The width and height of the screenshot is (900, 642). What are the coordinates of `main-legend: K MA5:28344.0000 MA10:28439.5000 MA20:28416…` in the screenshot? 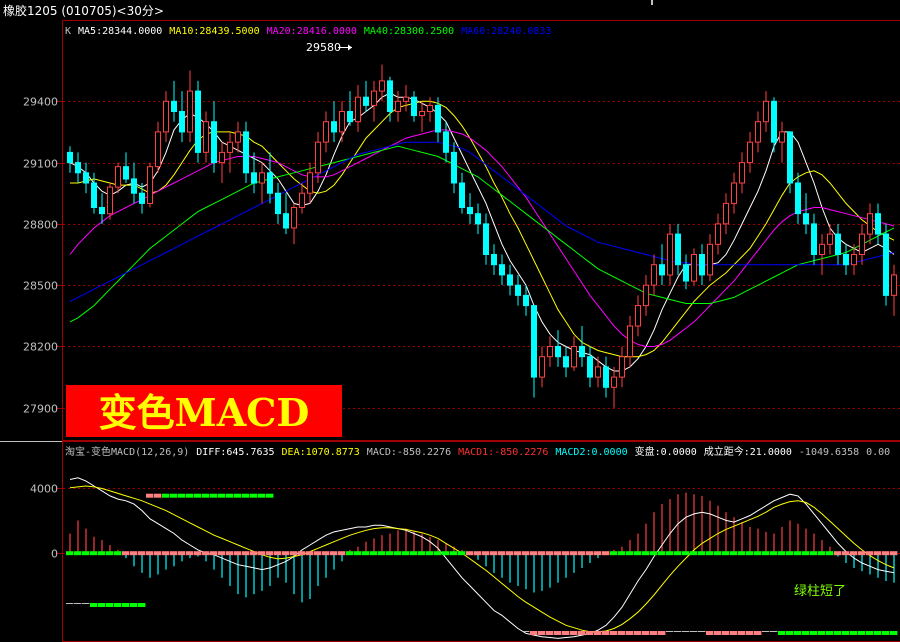 It's located at (308, 31).